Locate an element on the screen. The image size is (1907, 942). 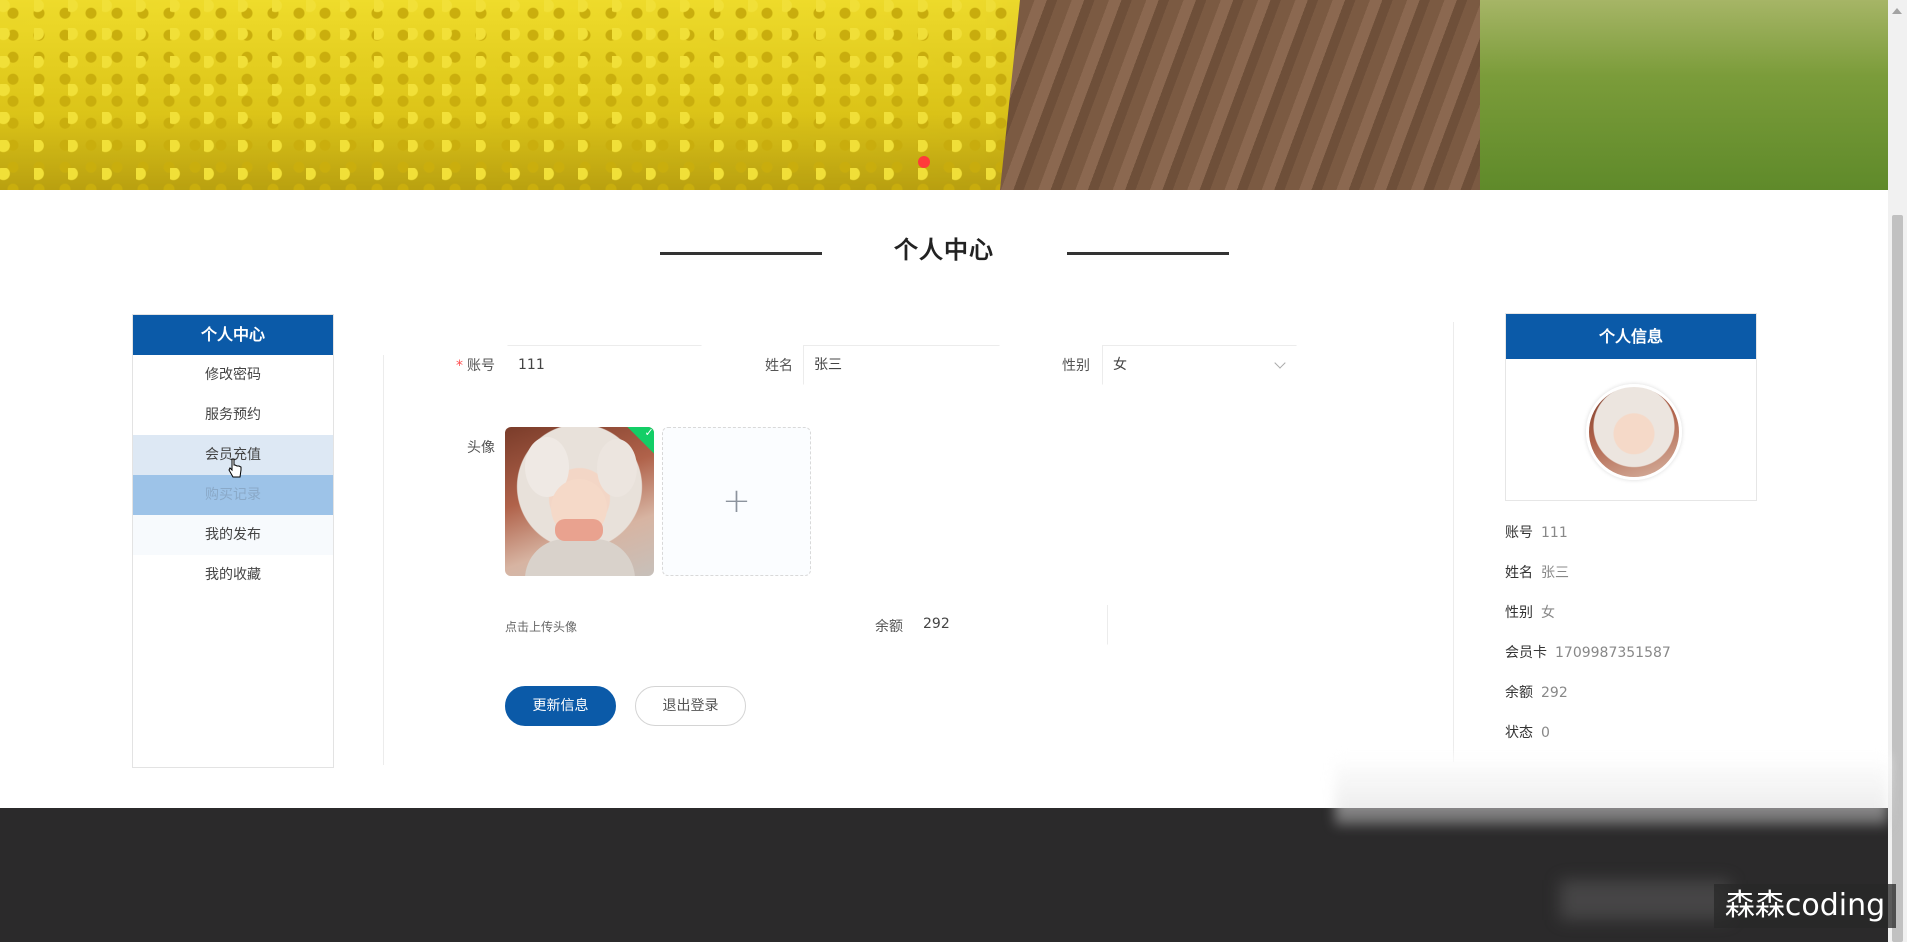
sidebar-item-my-posts: 我的发布 is located at coordinates (233, 535).